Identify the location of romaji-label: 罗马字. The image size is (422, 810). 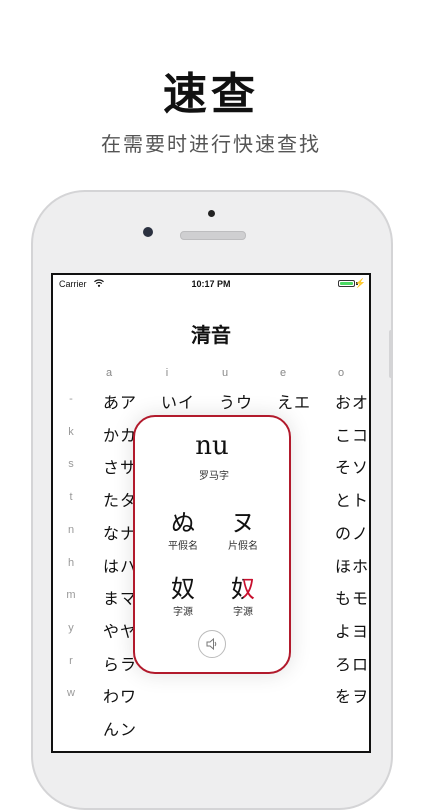
(214, 476).